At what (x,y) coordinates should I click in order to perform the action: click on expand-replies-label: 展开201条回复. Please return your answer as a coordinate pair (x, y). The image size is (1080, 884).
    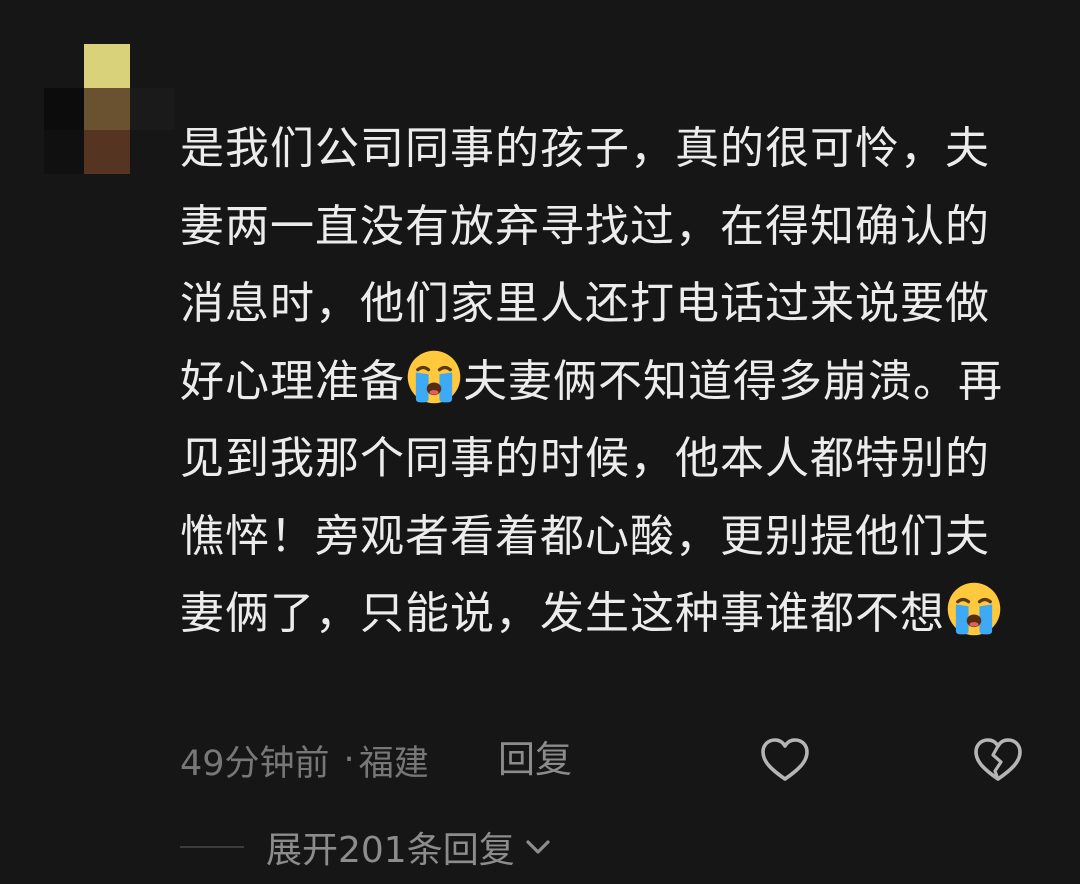
    Looking at the image, I should click on (390, 850).